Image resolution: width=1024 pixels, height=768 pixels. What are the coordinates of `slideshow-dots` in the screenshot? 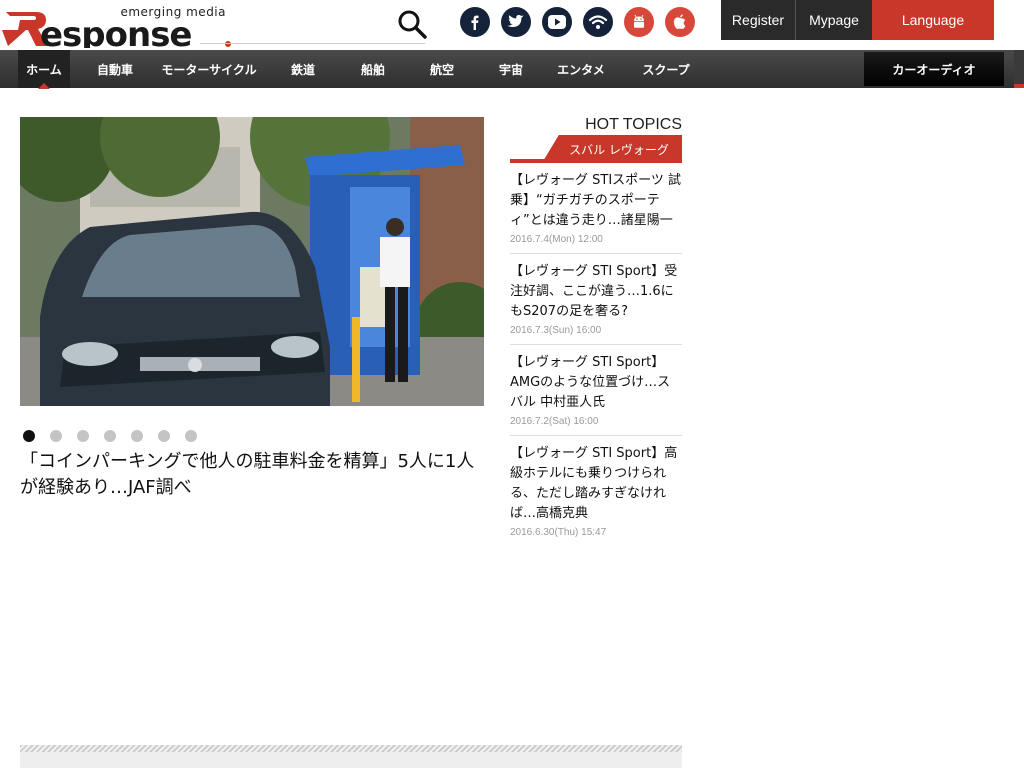 It's located at (110, 436).